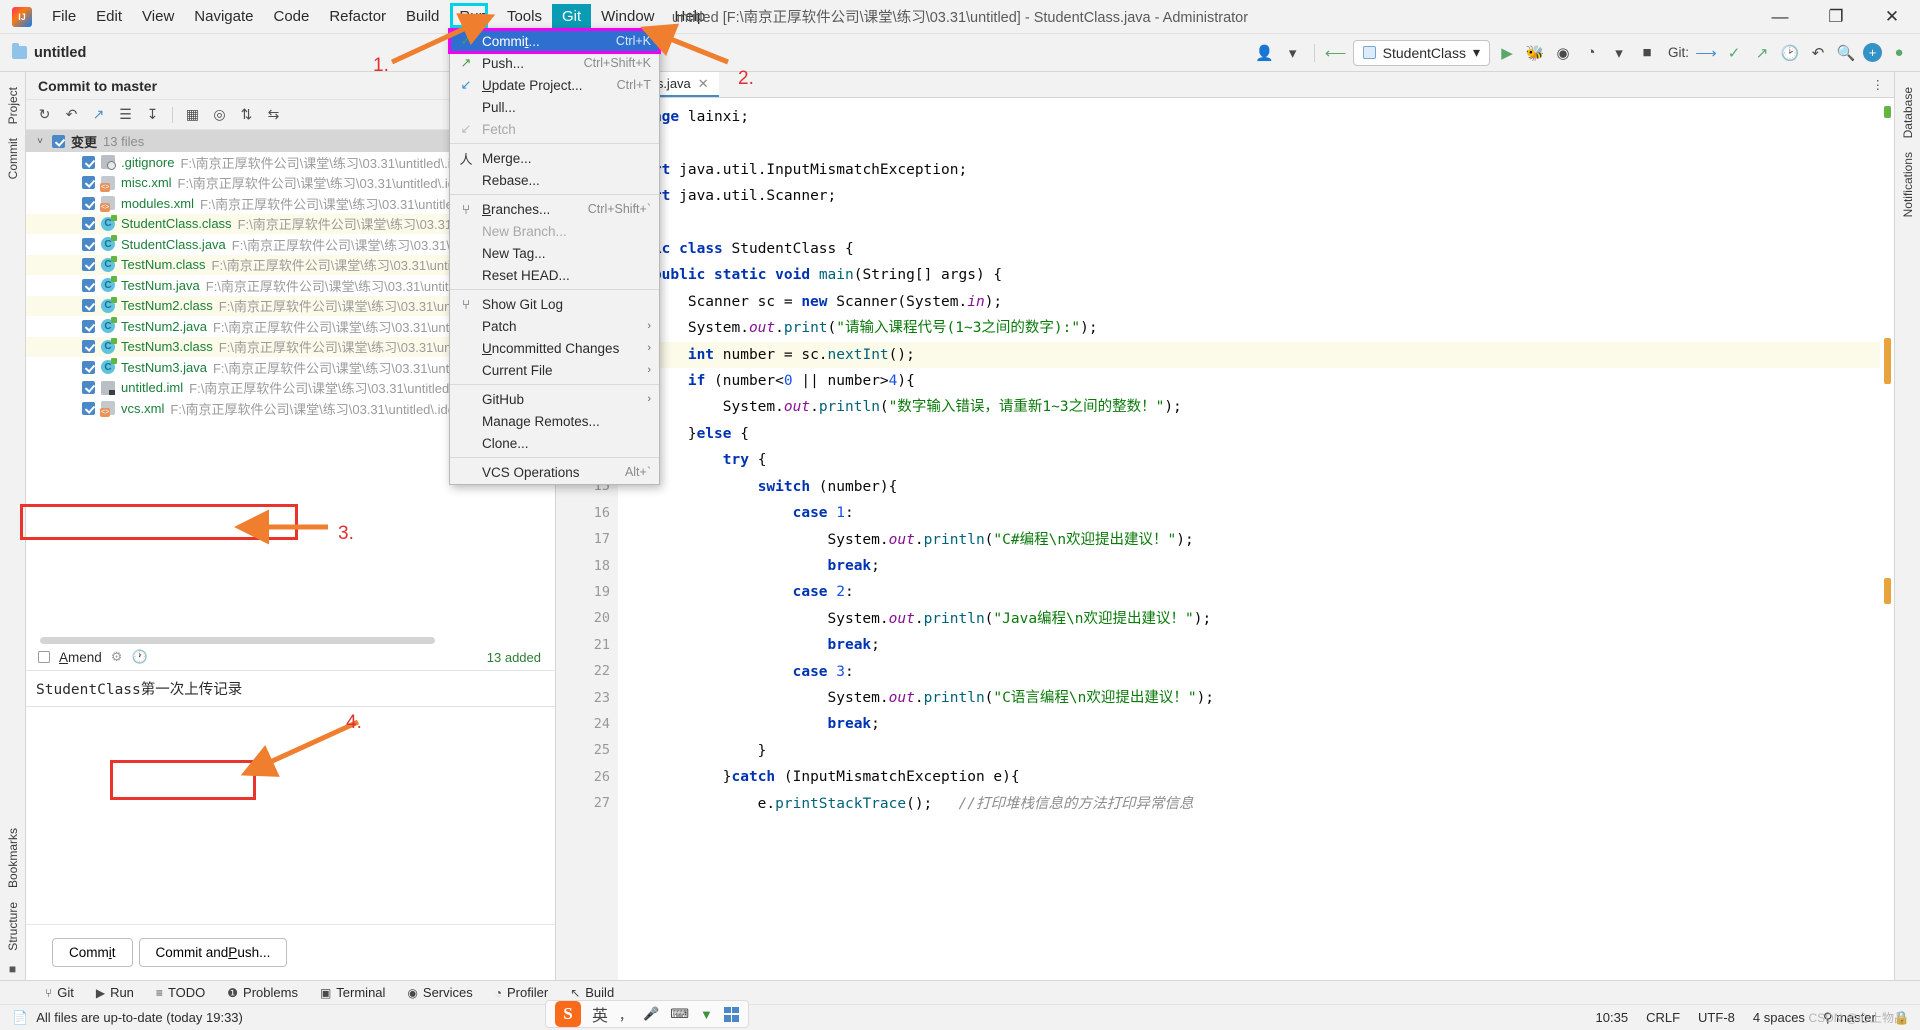  What do you see at coordinates (44, 657) in the screenshot?
I see `amend-checkbox` at bounding box center [44, 657].